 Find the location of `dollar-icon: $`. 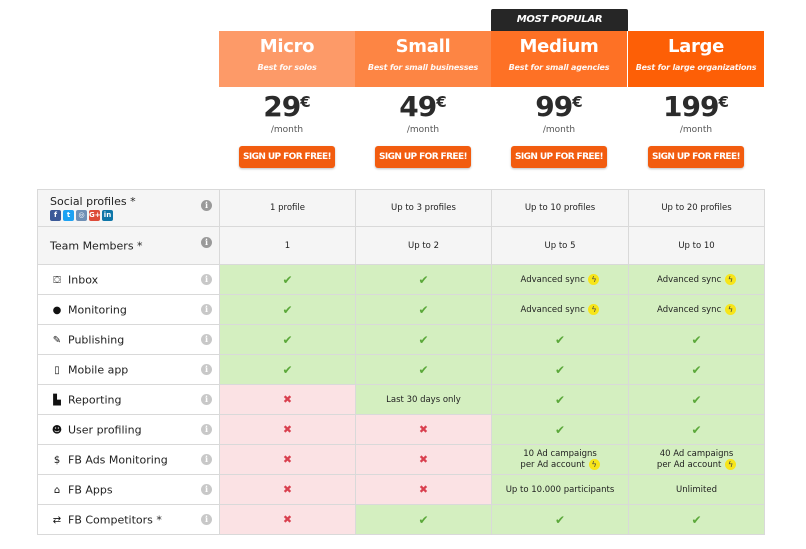

dollar-icon: $ is located at coordinates (57, 460).